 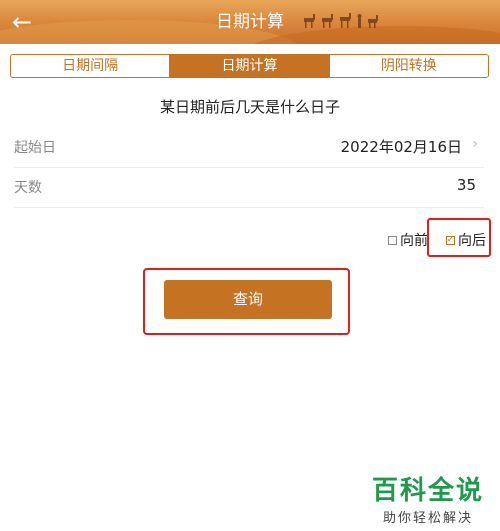 I want to click on tab-date-calculation: 日期计算, so click(x=249, y=66).